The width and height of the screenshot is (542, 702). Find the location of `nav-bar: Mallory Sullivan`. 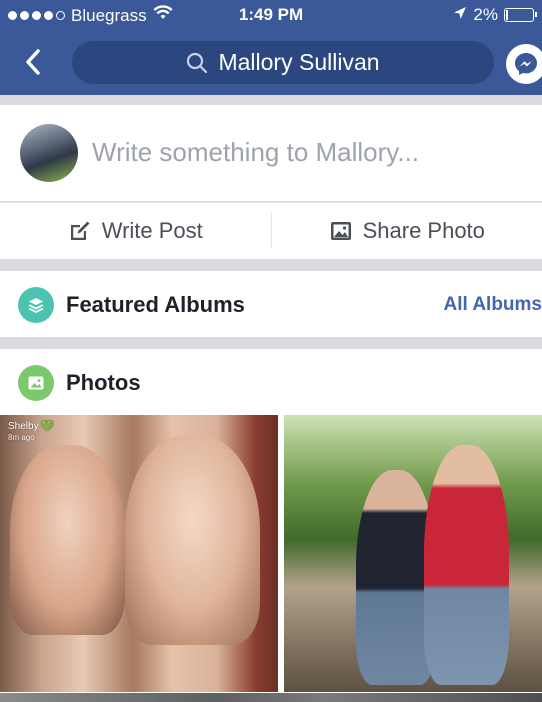

nav-bar: Mallory Sullivan is located at coordinates (271, 62).